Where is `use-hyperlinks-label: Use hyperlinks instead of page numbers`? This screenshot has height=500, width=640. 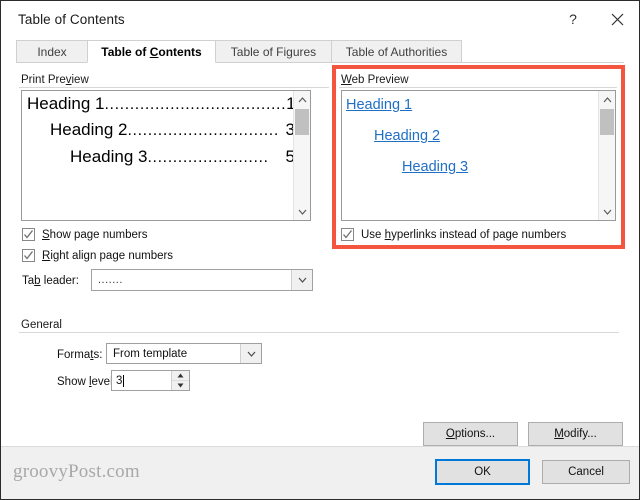
use-hyperlinks-label: Use hyperlinks instead of page numbers is located at coordinates (464, 234).